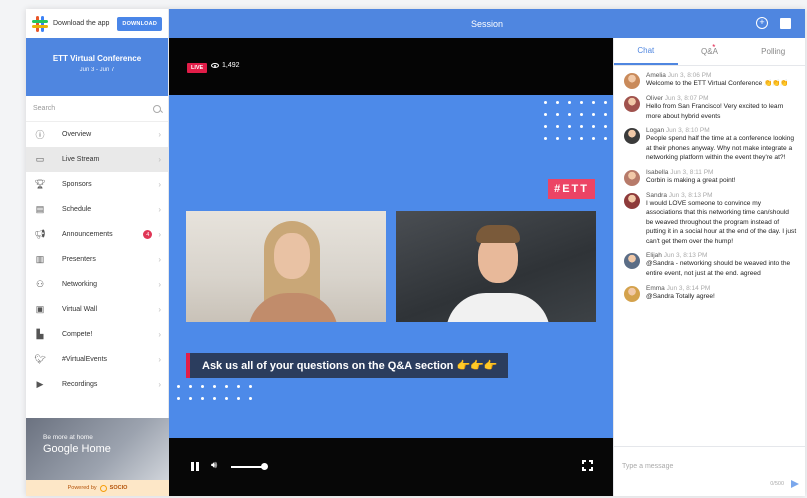 The height and width of the screenshot is (498, 807). What do you see at coordinates (785, 23) in the screenshot?
I see `window-icon` at bounding box center [785, 23].